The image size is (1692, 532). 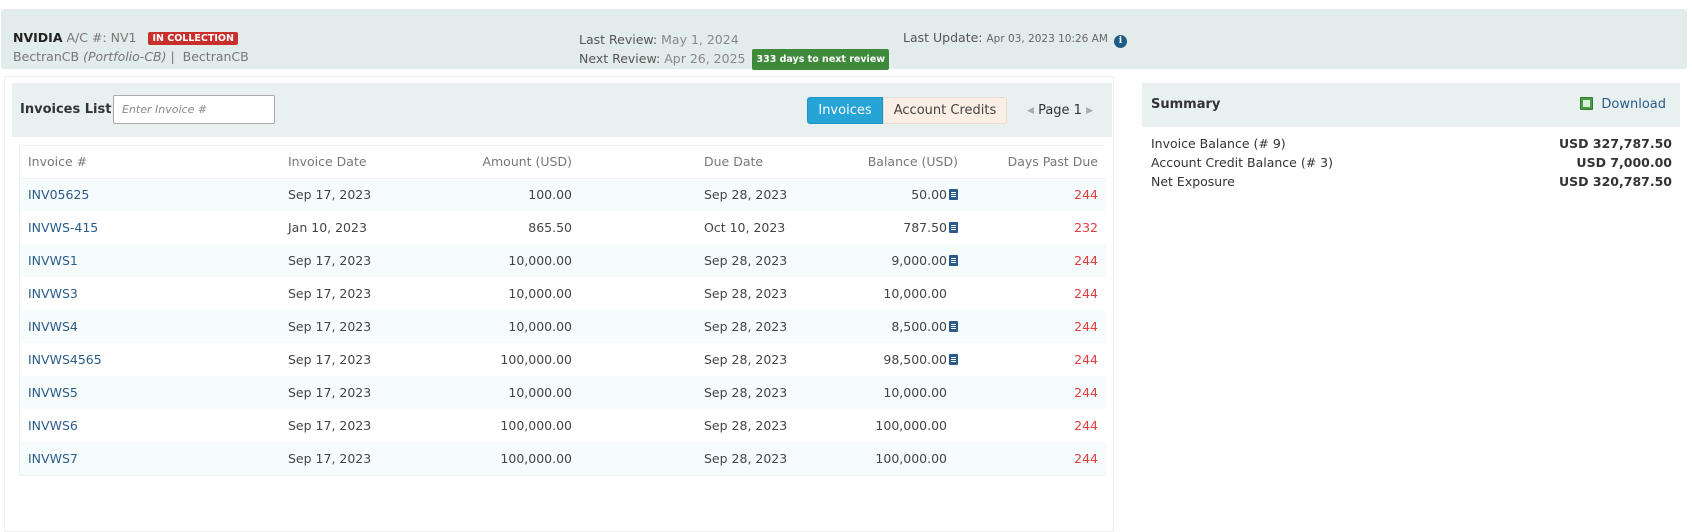 What do you see at coordinates (53, 392) in the screenshot?
I see `invoice-number-link-text: INVWS5` at bounding box center [53, 392].